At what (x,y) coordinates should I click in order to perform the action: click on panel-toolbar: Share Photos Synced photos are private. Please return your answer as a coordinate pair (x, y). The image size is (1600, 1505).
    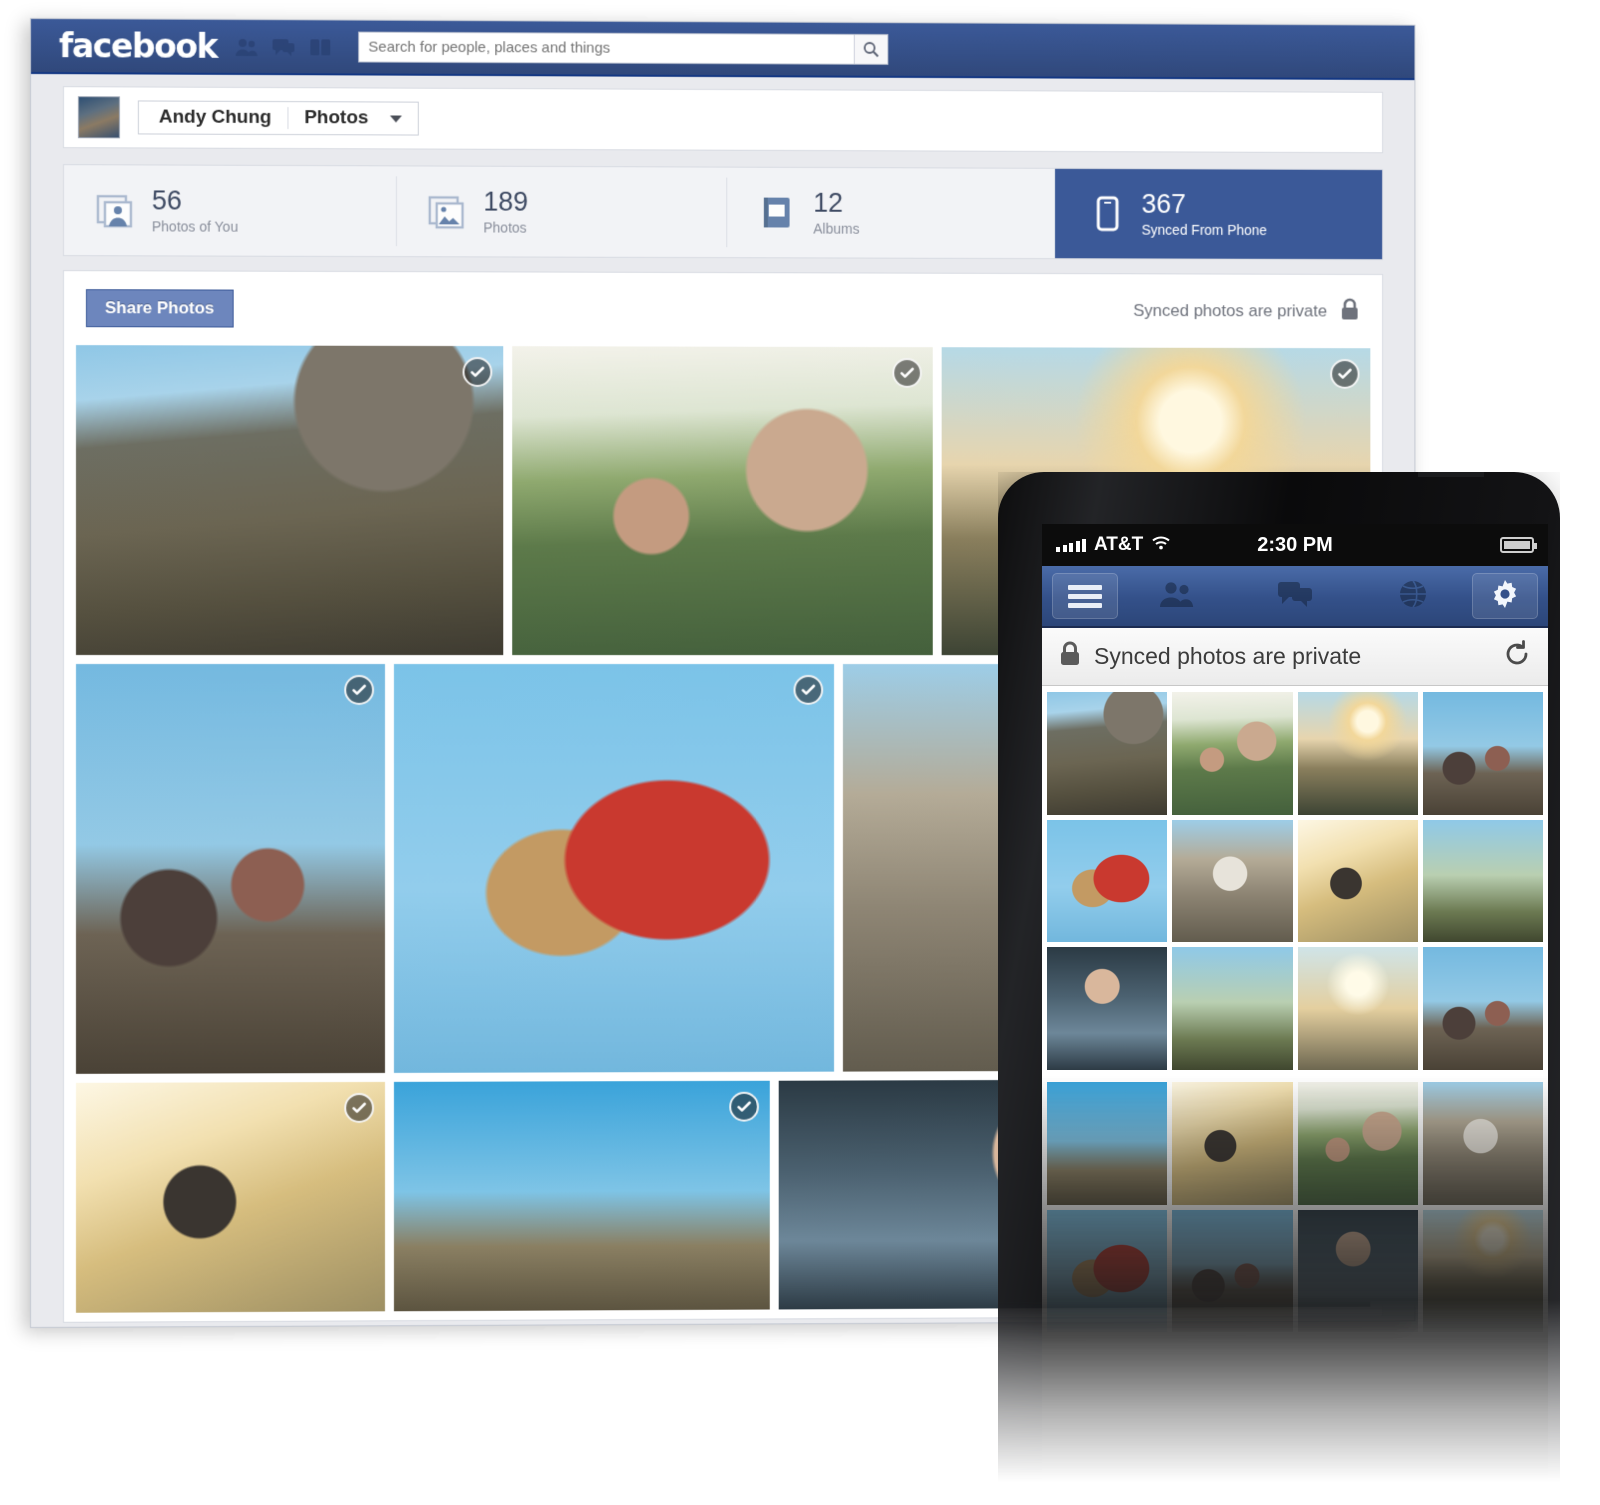
    Looking at the image, I should click on (723, 309).